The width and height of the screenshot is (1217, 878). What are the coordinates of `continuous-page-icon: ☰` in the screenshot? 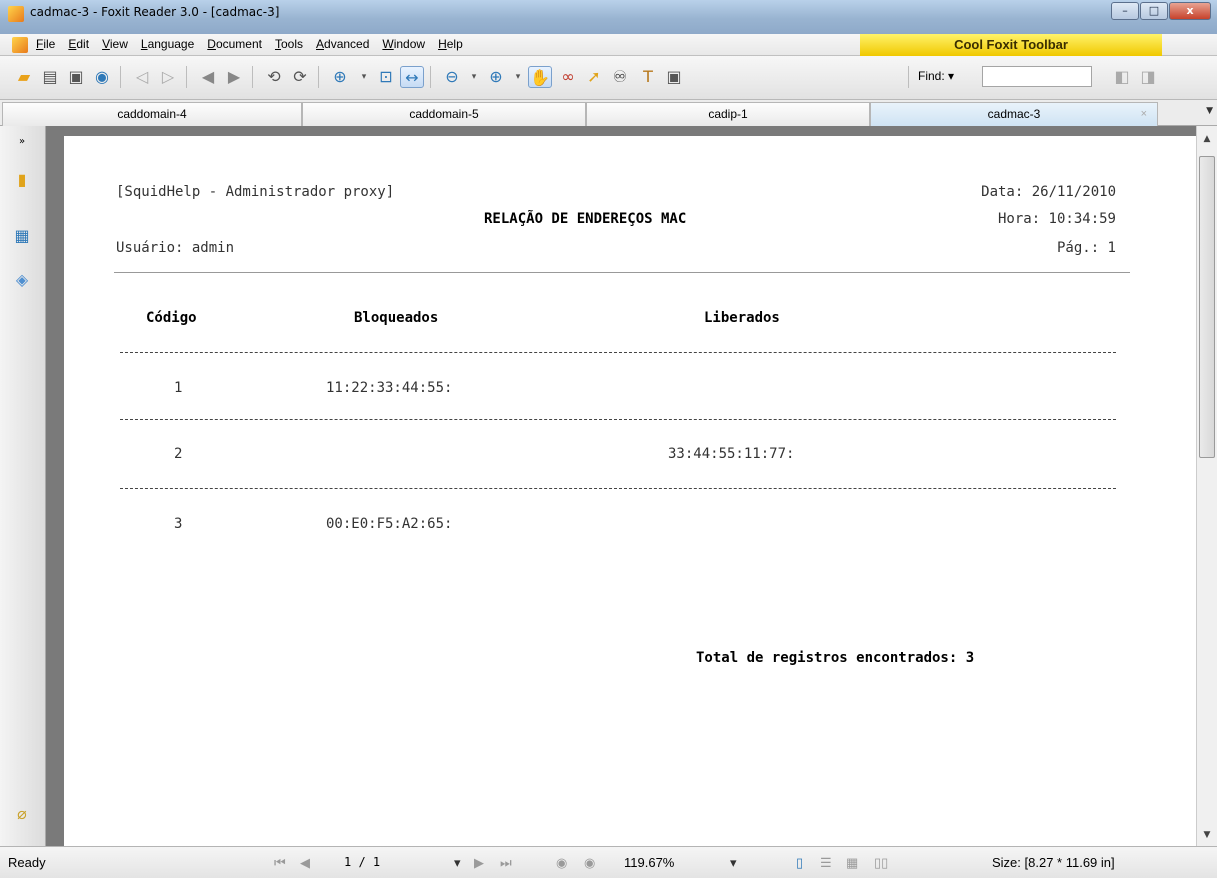 It's located at (826, 863).